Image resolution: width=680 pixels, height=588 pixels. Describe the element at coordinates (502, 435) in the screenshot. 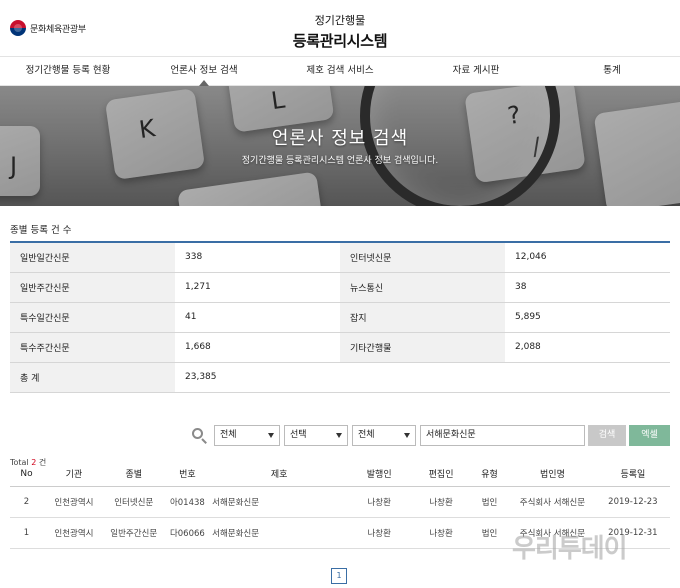

I see `search-input: 서해문화신문` at that location.